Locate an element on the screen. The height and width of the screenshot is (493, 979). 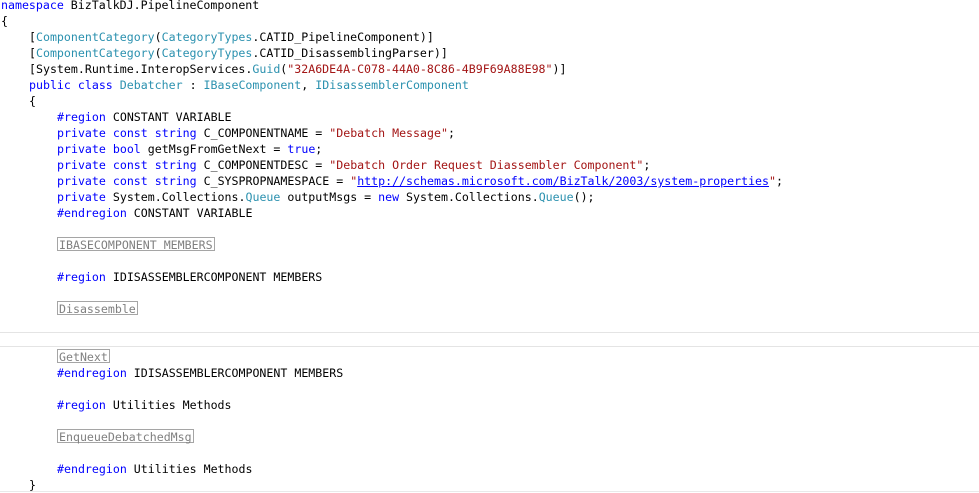
editor-bottom-border is located at coordinates (489, 491).